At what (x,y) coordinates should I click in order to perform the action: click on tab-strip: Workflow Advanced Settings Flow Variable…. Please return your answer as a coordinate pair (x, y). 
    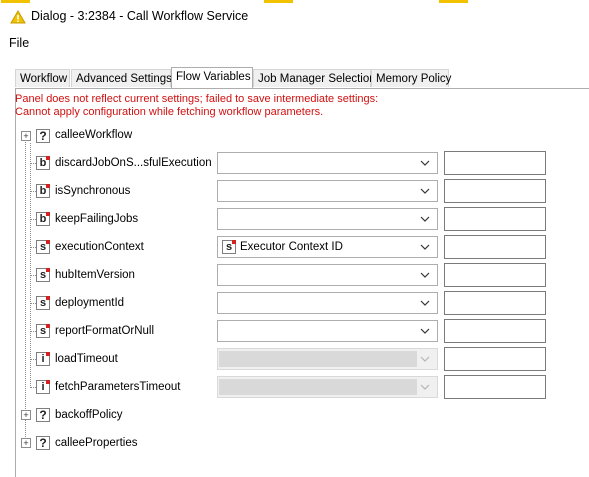
    Looking at the image, I should click on (302, 77).